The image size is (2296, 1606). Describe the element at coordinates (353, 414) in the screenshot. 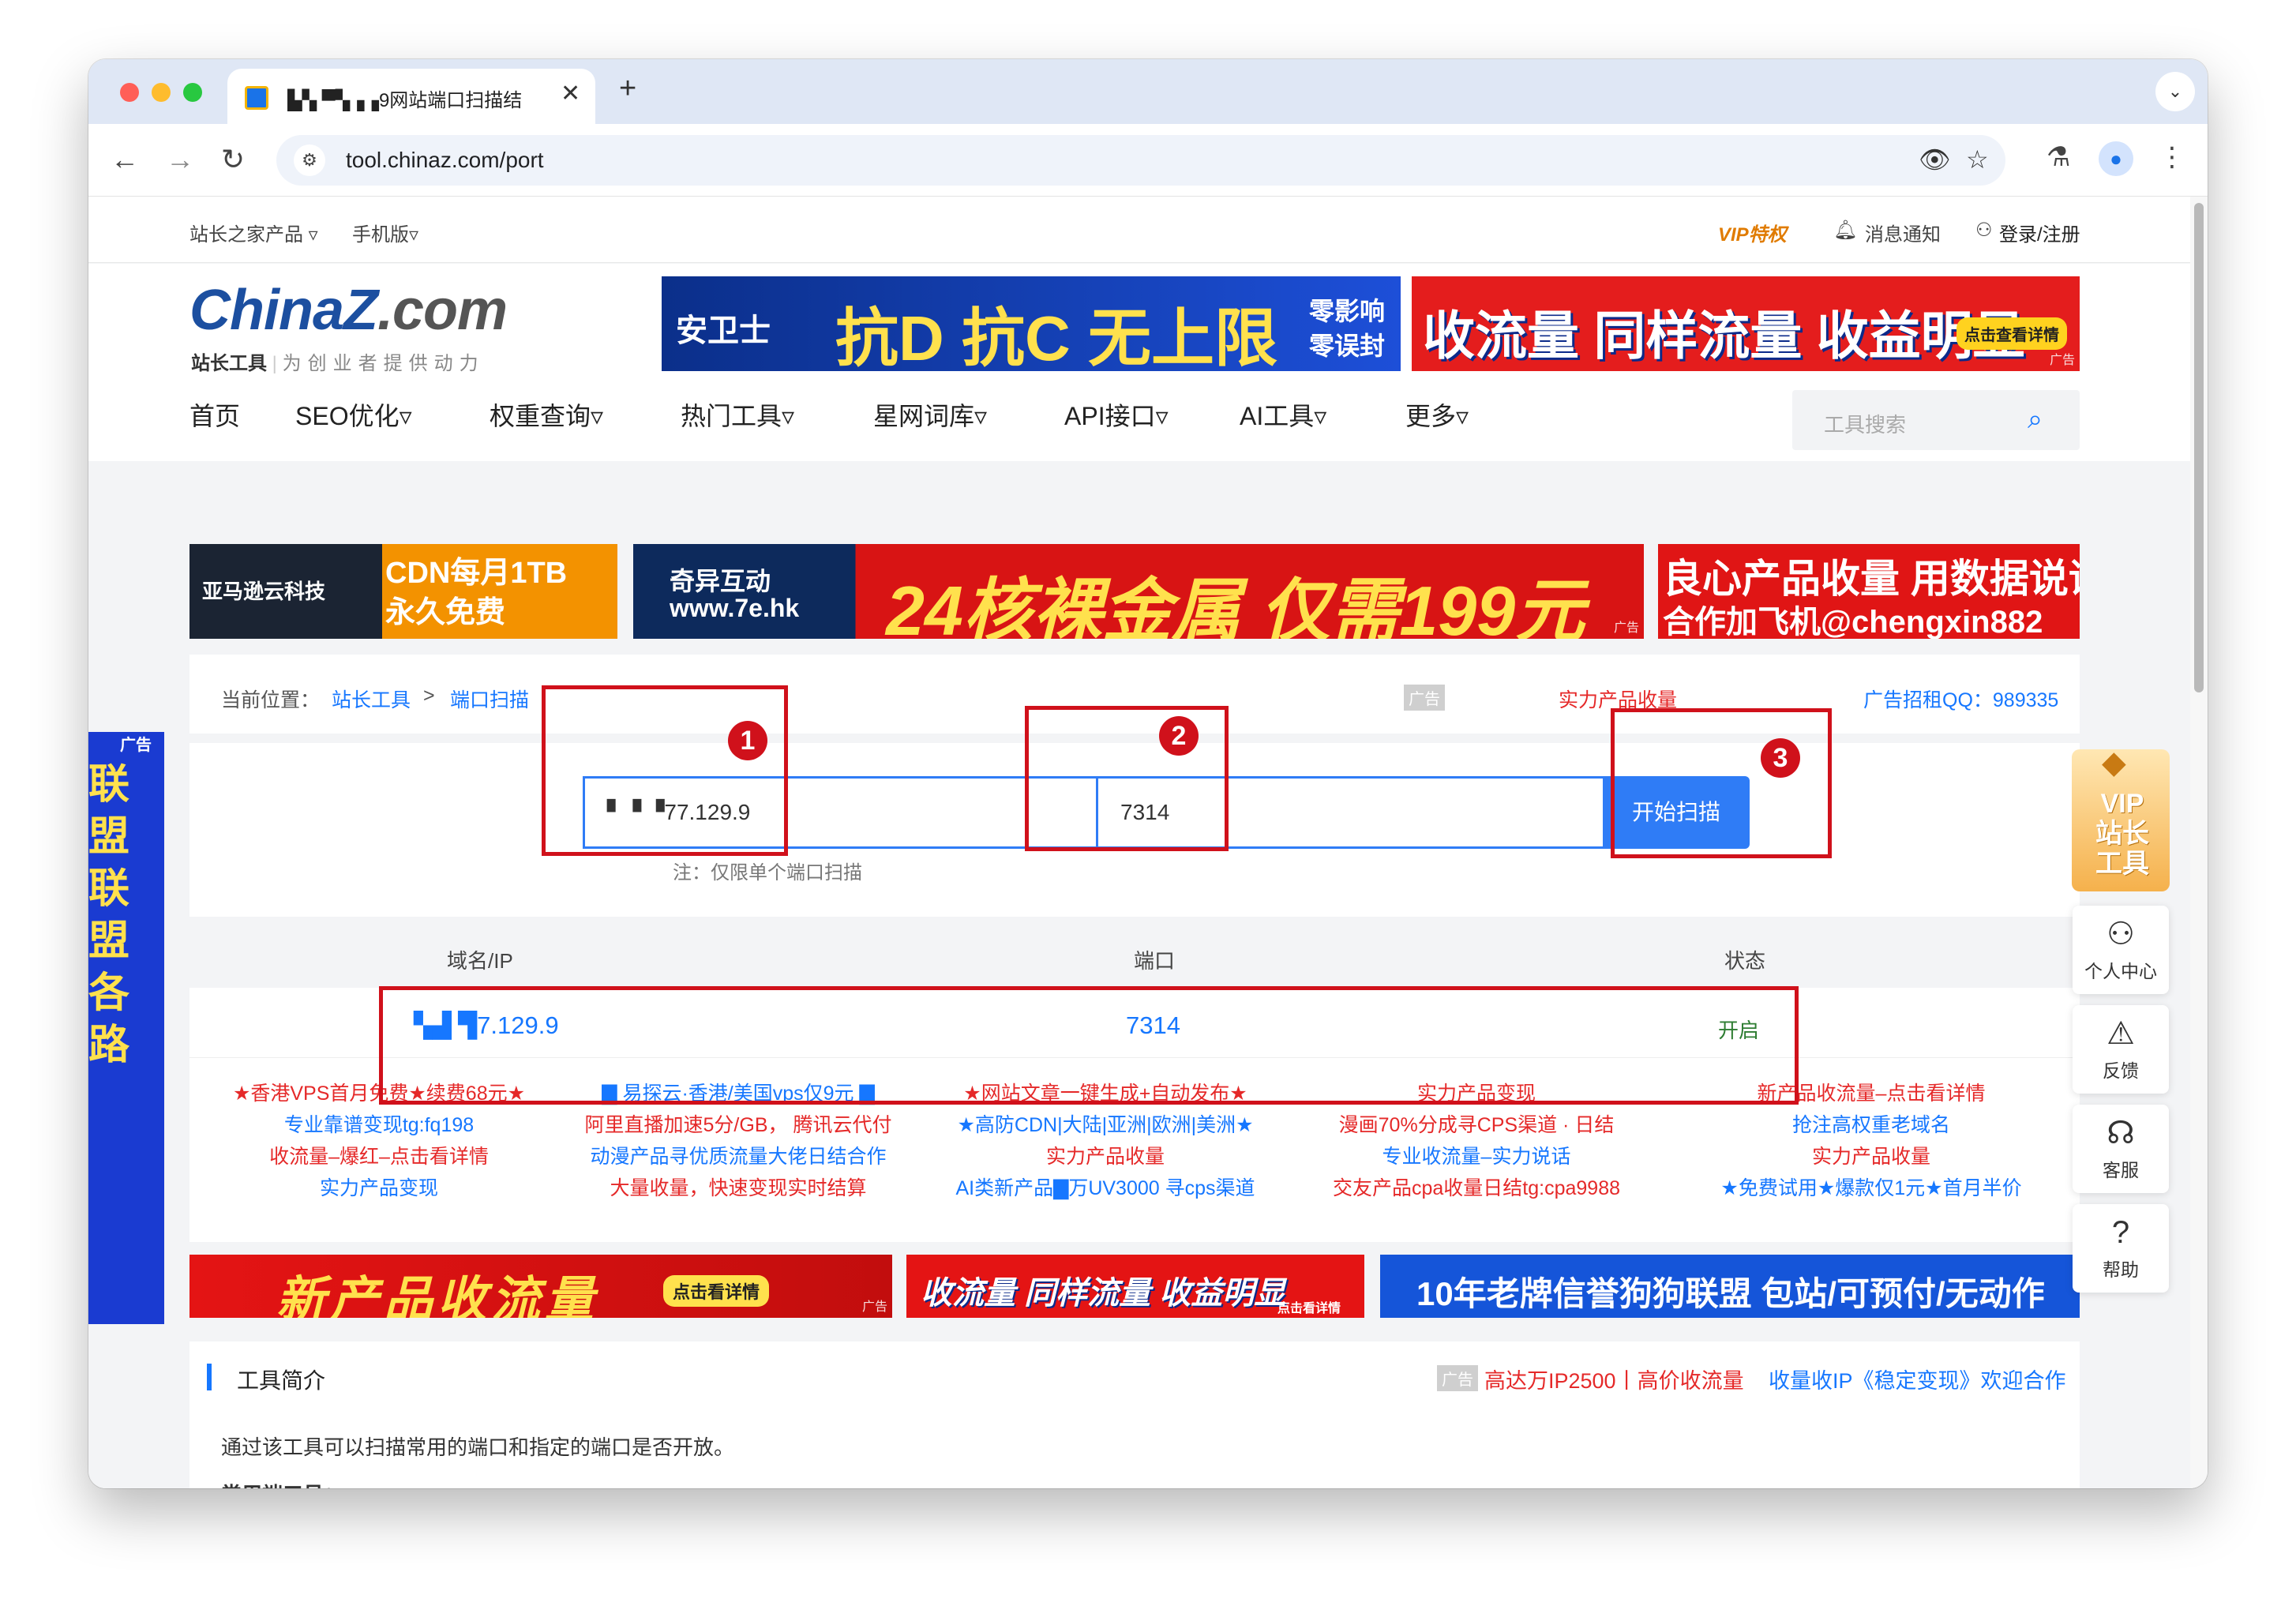

I see `nav-seo: SEO优化▿` at that location.